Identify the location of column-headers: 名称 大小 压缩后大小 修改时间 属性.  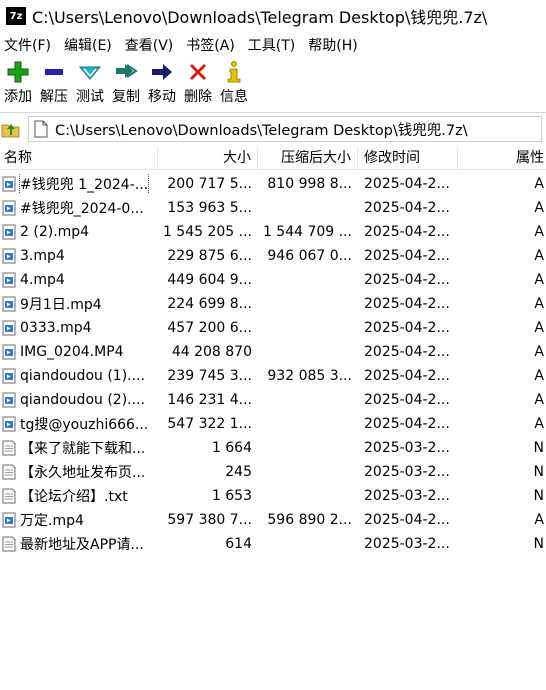
(273, 157).